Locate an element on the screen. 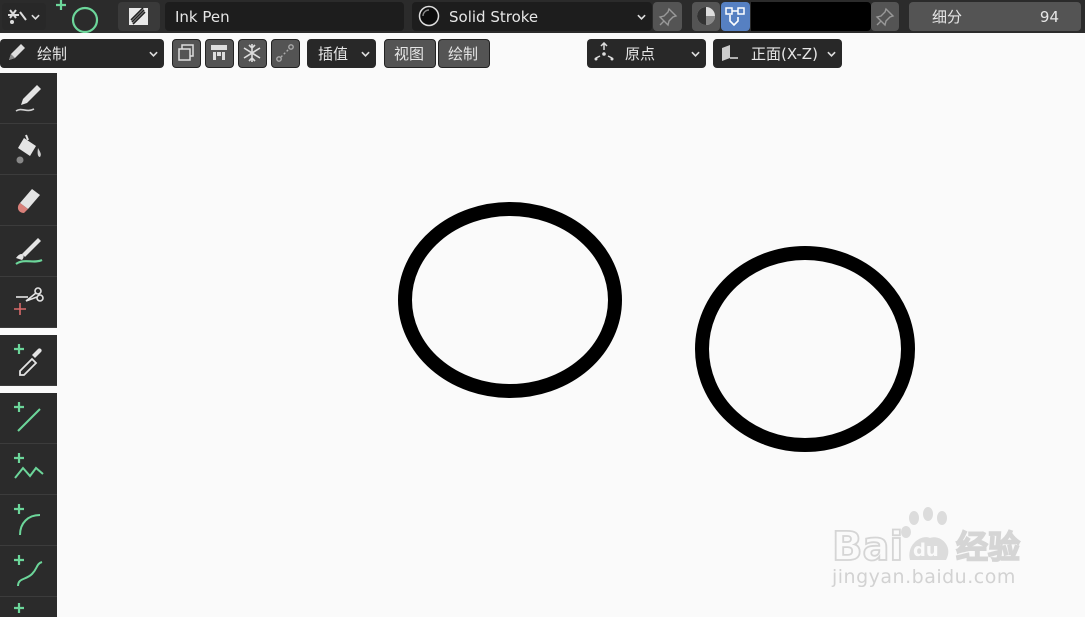 This screenshot has height=617, width=1085. view-menu: 视图 is located at coordinates (410, 53).